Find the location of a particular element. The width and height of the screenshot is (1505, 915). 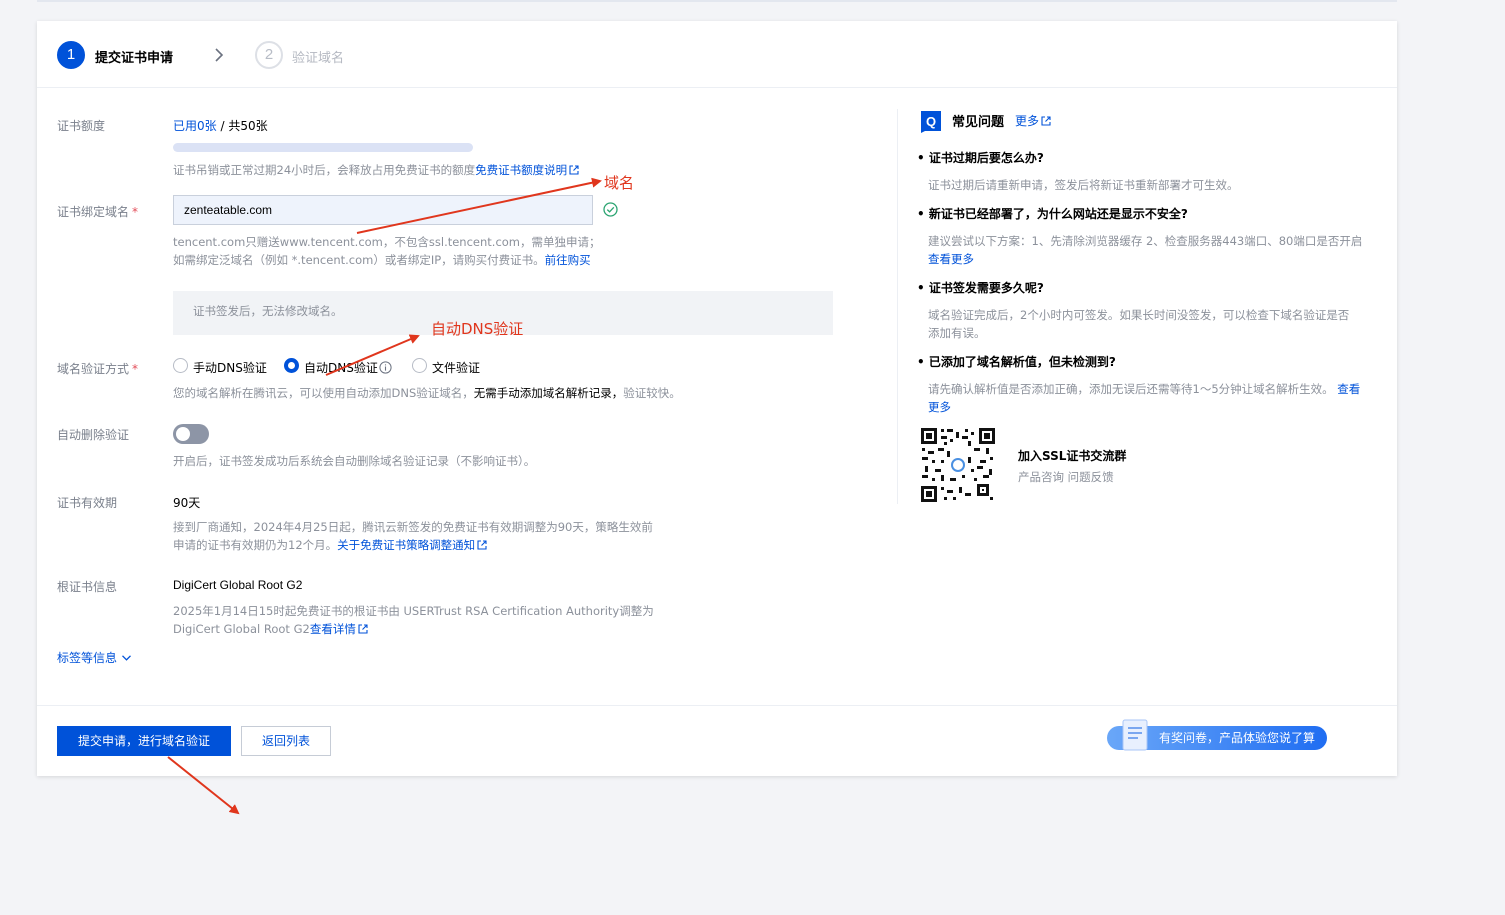

verify-hint-suffix: 验证较快。 is located at coordinates (652, 393).